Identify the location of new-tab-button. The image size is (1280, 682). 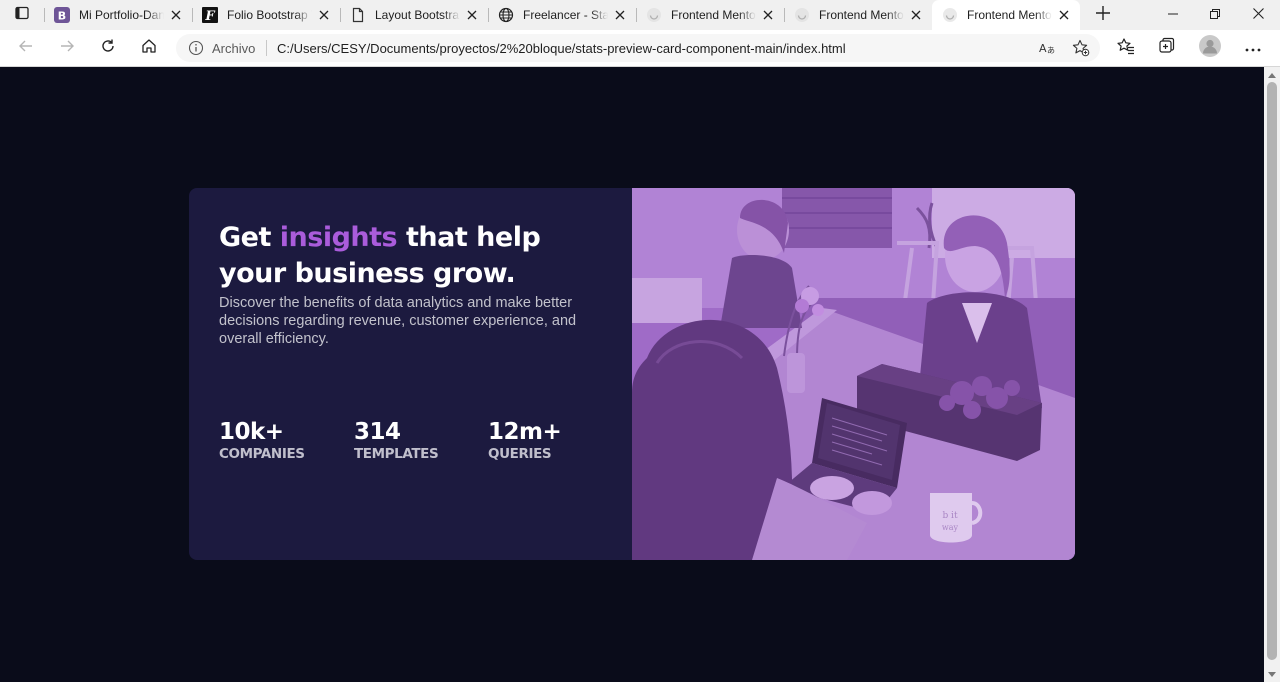
(1103, 15).